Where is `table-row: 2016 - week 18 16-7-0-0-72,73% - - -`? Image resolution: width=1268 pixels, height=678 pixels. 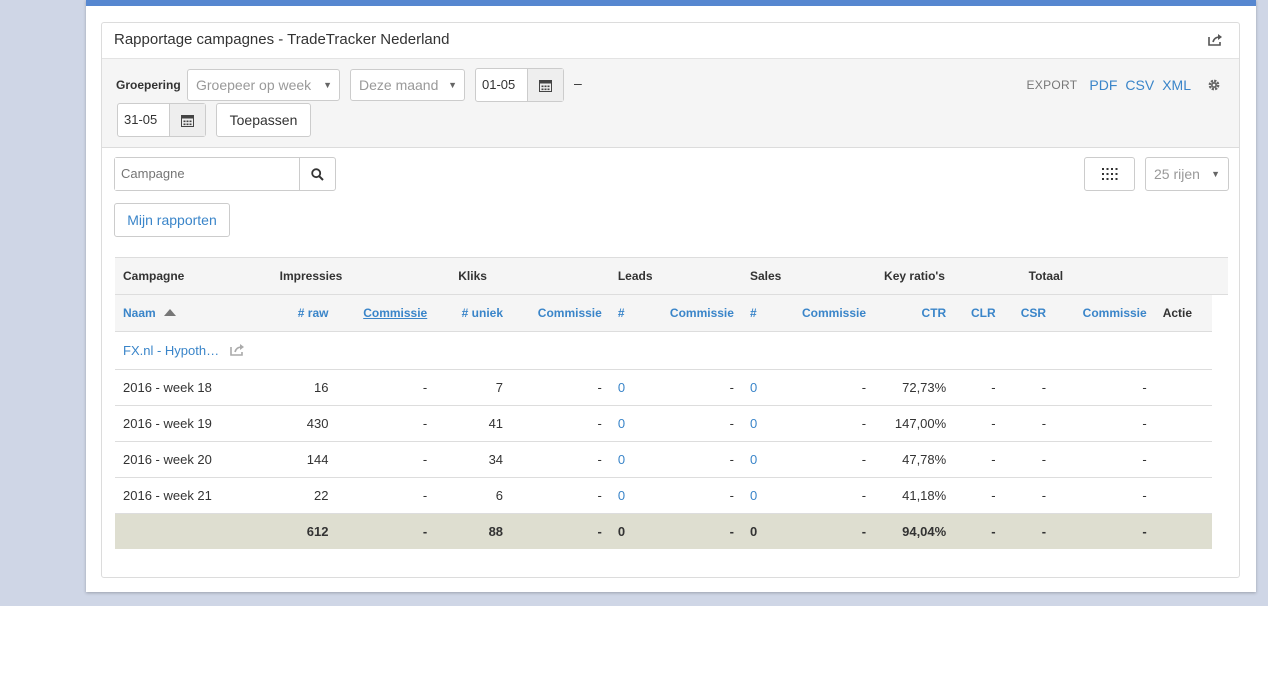 table-row: 2016 - week 18 16-7-0-0-72,73% - - - is located at coordinates (671, 387).